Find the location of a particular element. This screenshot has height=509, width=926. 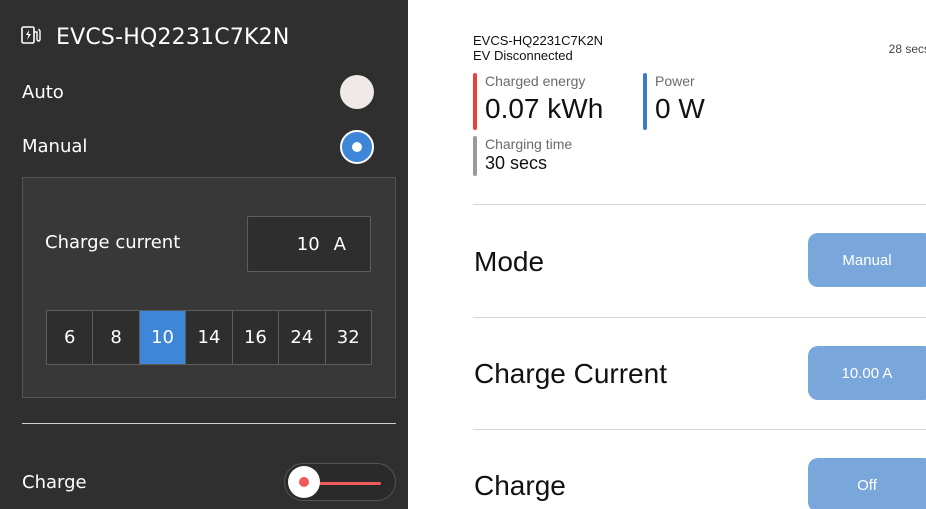

power-value: 0 W is located at coordinates (680, 108).